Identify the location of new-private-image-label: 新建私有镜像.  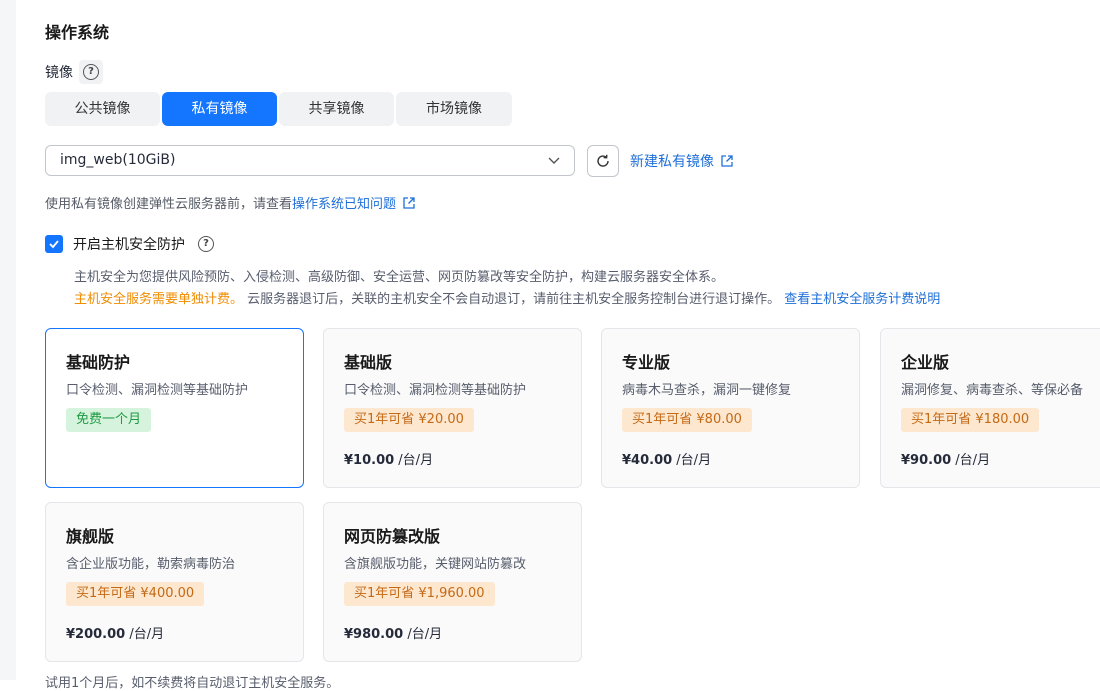
(672, 162).